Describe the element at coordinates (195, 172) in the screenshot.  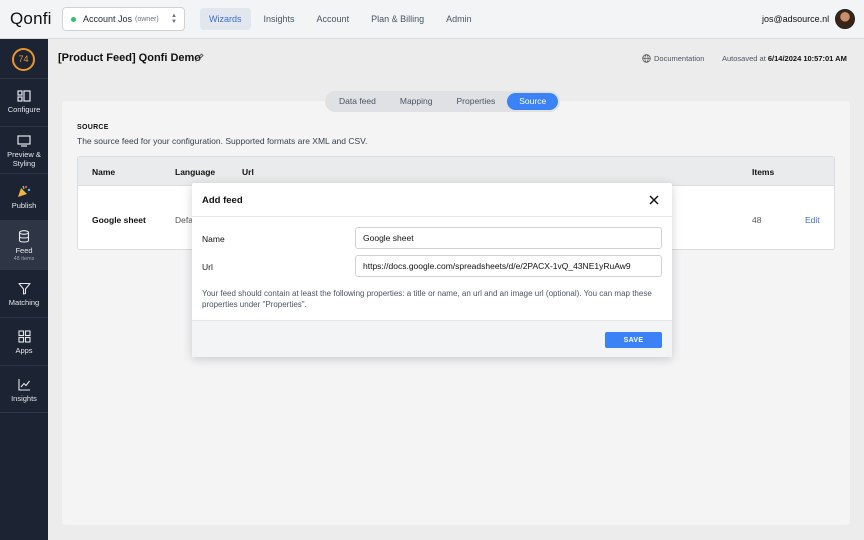
I see `column-language: Language` at that location.